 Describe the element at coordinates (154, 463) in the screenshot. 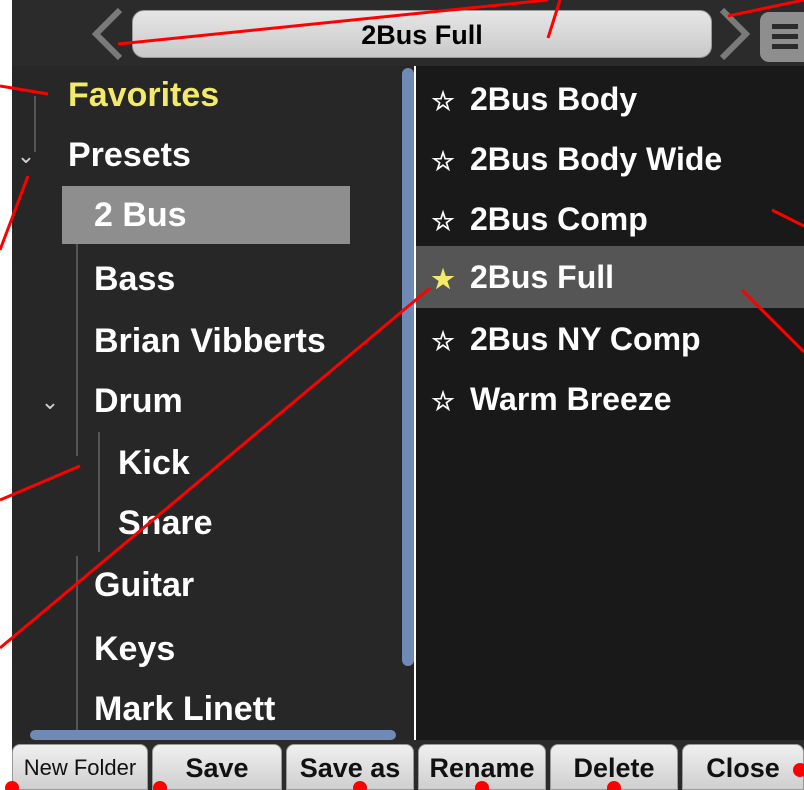

I see `tree-item-kick: Kick` at that location.